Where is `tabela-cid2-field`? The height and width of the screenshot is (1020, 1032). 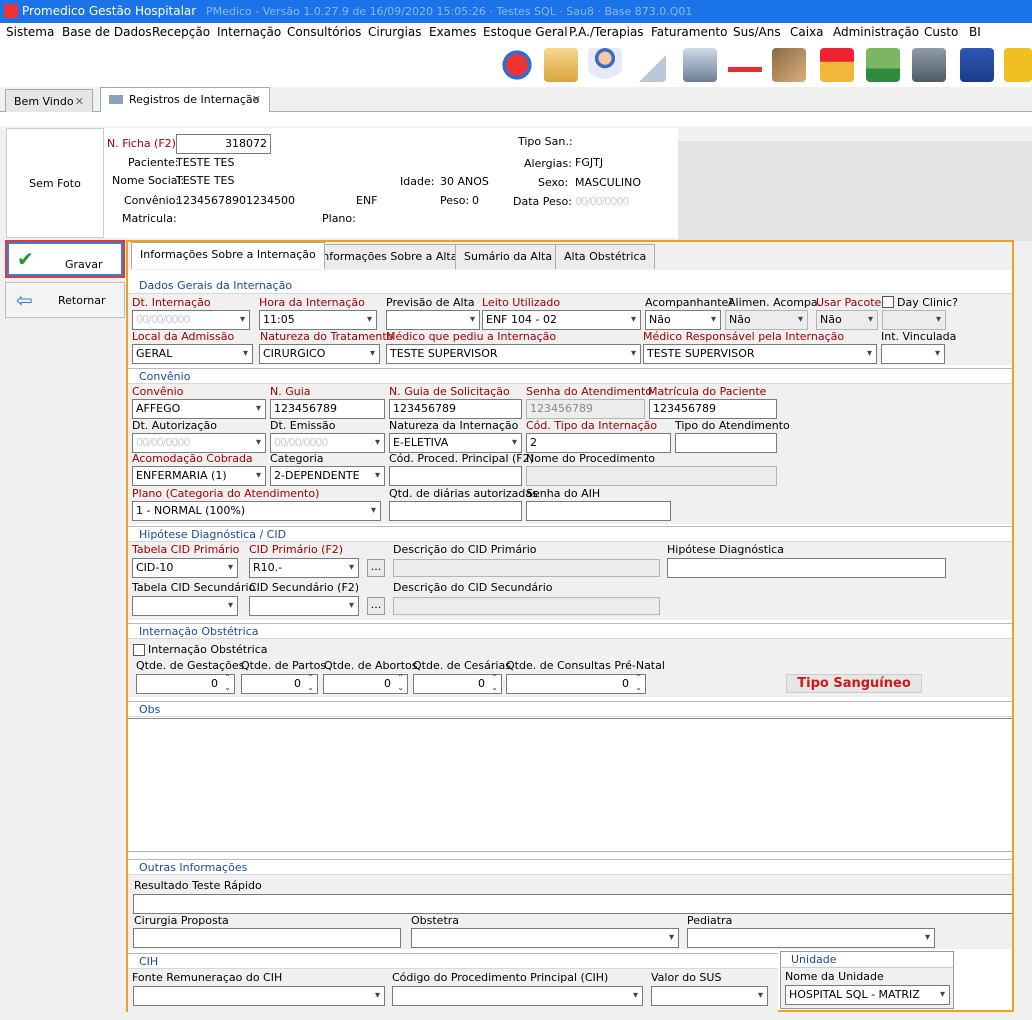 tabela-cid2-field is located at coordinates (185, 606).